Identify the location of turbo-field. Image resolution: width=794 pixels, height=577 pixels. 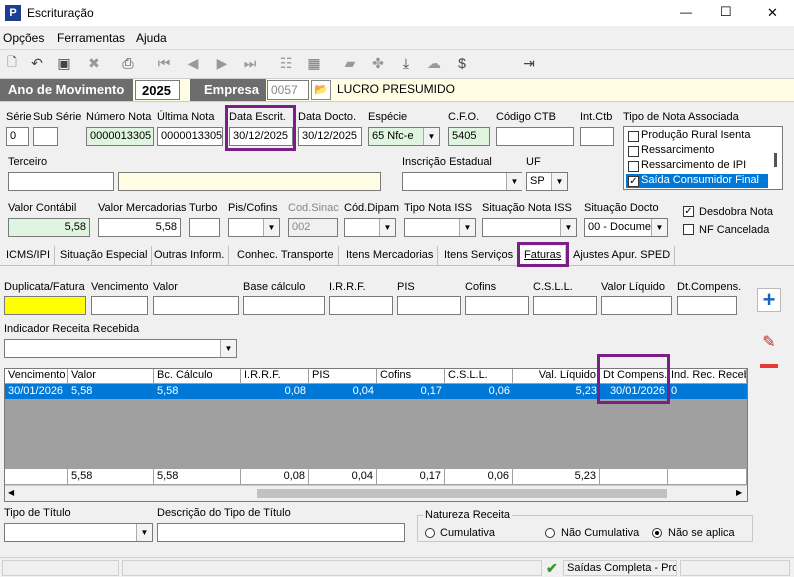
(204, 227).